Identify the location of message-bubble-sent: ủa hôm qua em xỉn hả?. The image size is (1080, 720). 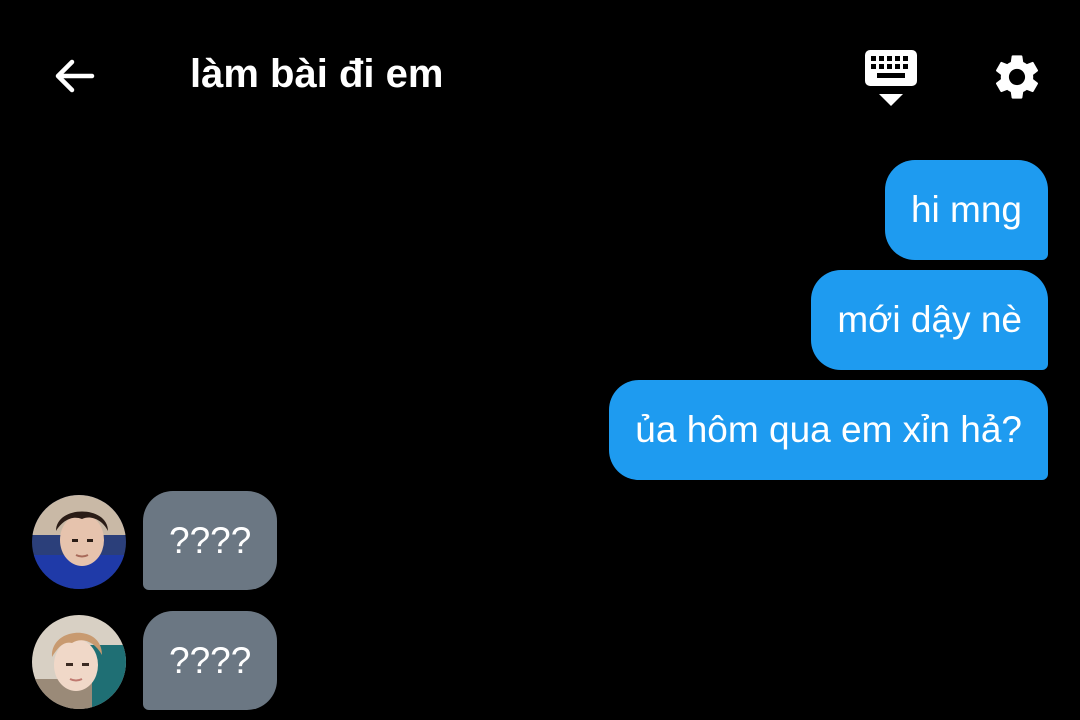
(828, 430).